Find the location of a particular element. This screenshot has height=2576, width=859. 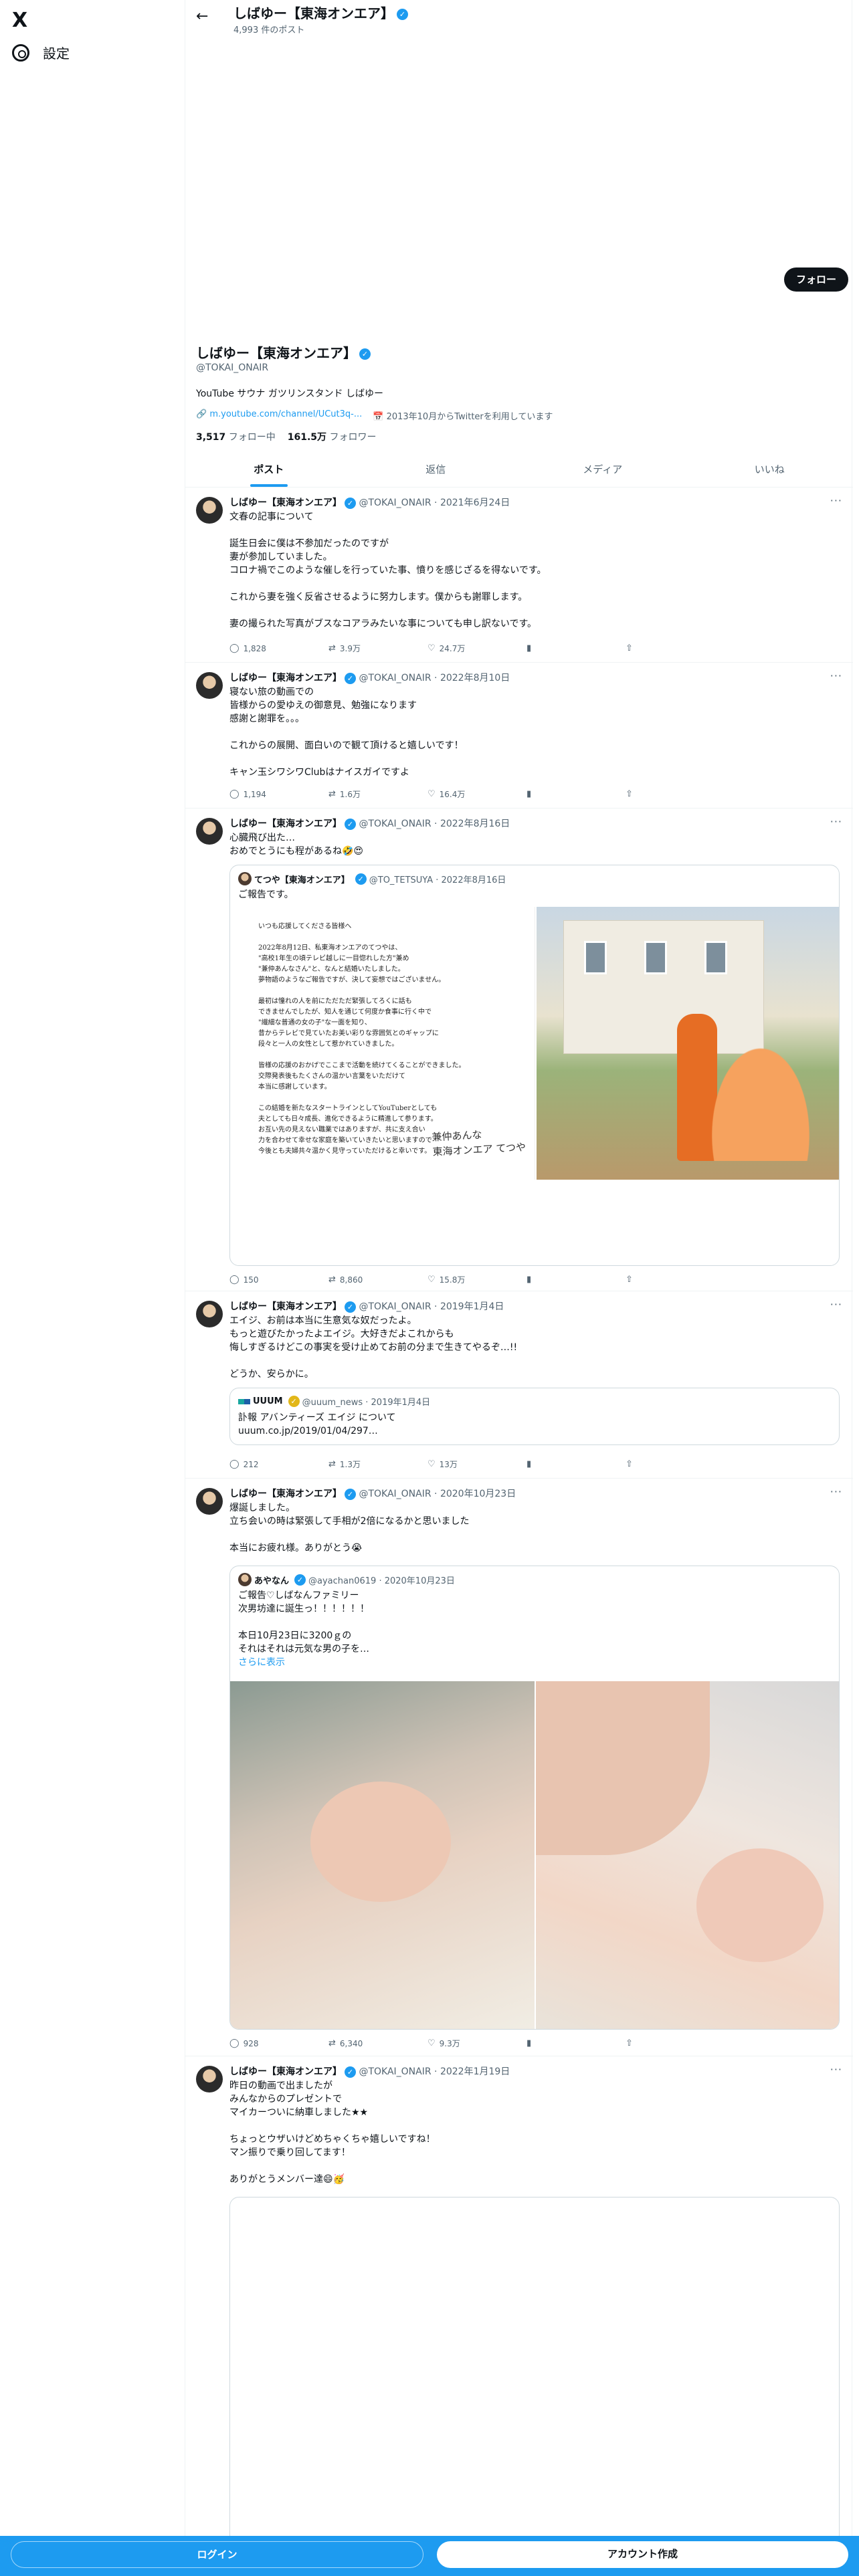

author-meta: @TOKAI_ONAIR · 2022年1月19日 is located at coordinates (434, 2071).